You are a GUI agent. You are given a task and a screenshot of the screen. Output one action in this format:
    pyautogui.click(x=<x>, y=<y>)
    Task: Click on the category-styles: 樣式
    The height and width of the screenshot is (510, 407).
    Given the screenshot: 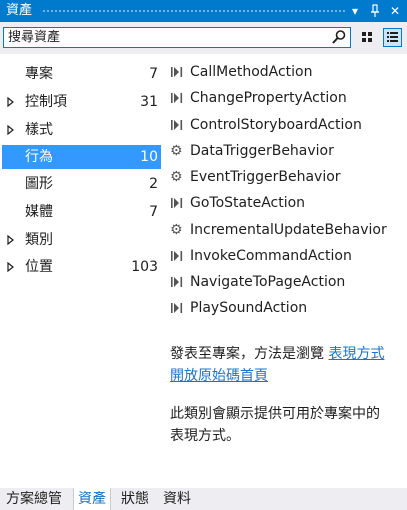 What is the action you would take?
    pyautogui.click(x=81, y=130)
    